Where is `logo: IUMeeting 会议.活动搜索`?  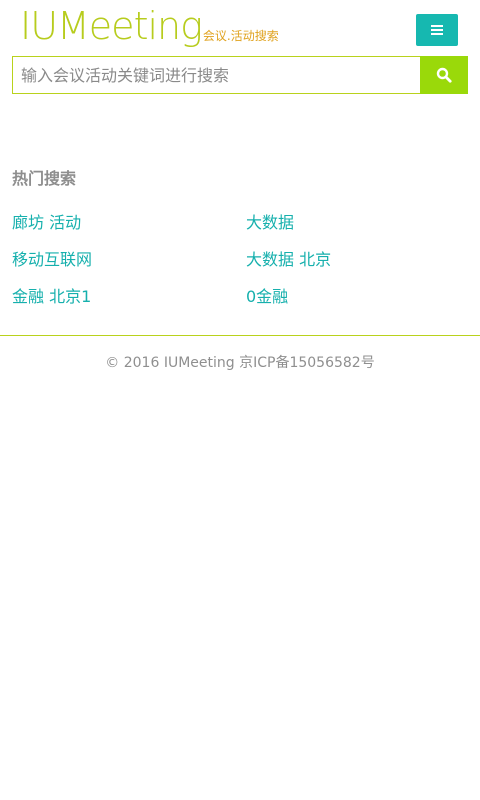
logo: IUMeeting 会议.活动搜索 is located at coordinates (149, 26).